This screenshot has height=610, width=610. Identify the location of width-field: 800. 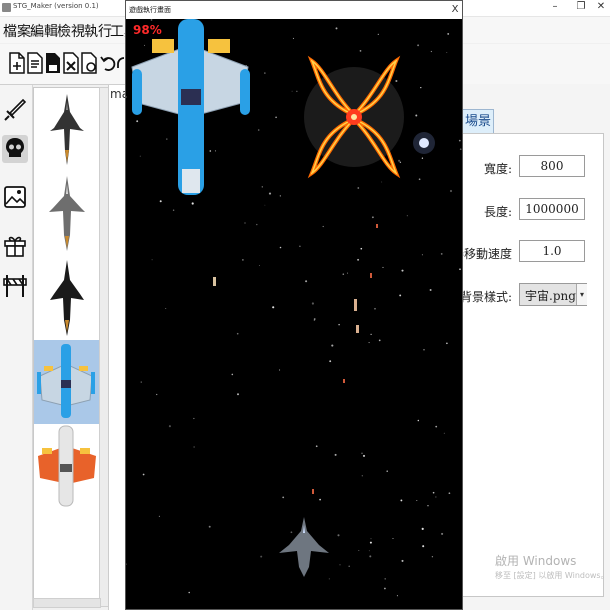
(552, 166).